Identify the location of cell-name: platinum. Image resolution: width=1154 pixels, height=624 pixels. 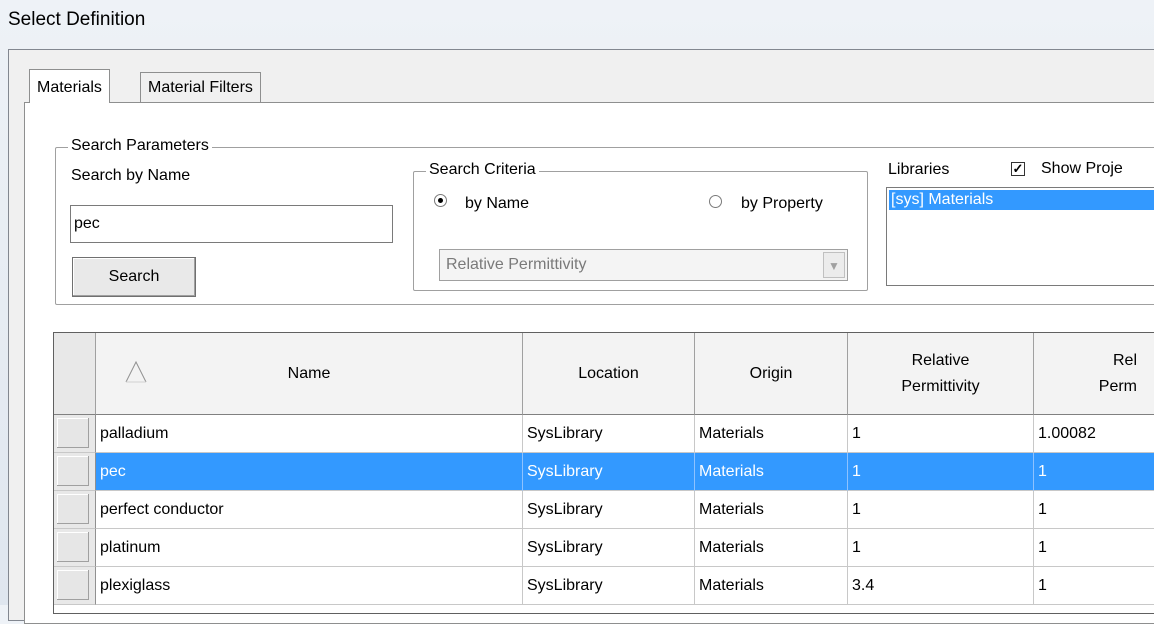
(309, 548).